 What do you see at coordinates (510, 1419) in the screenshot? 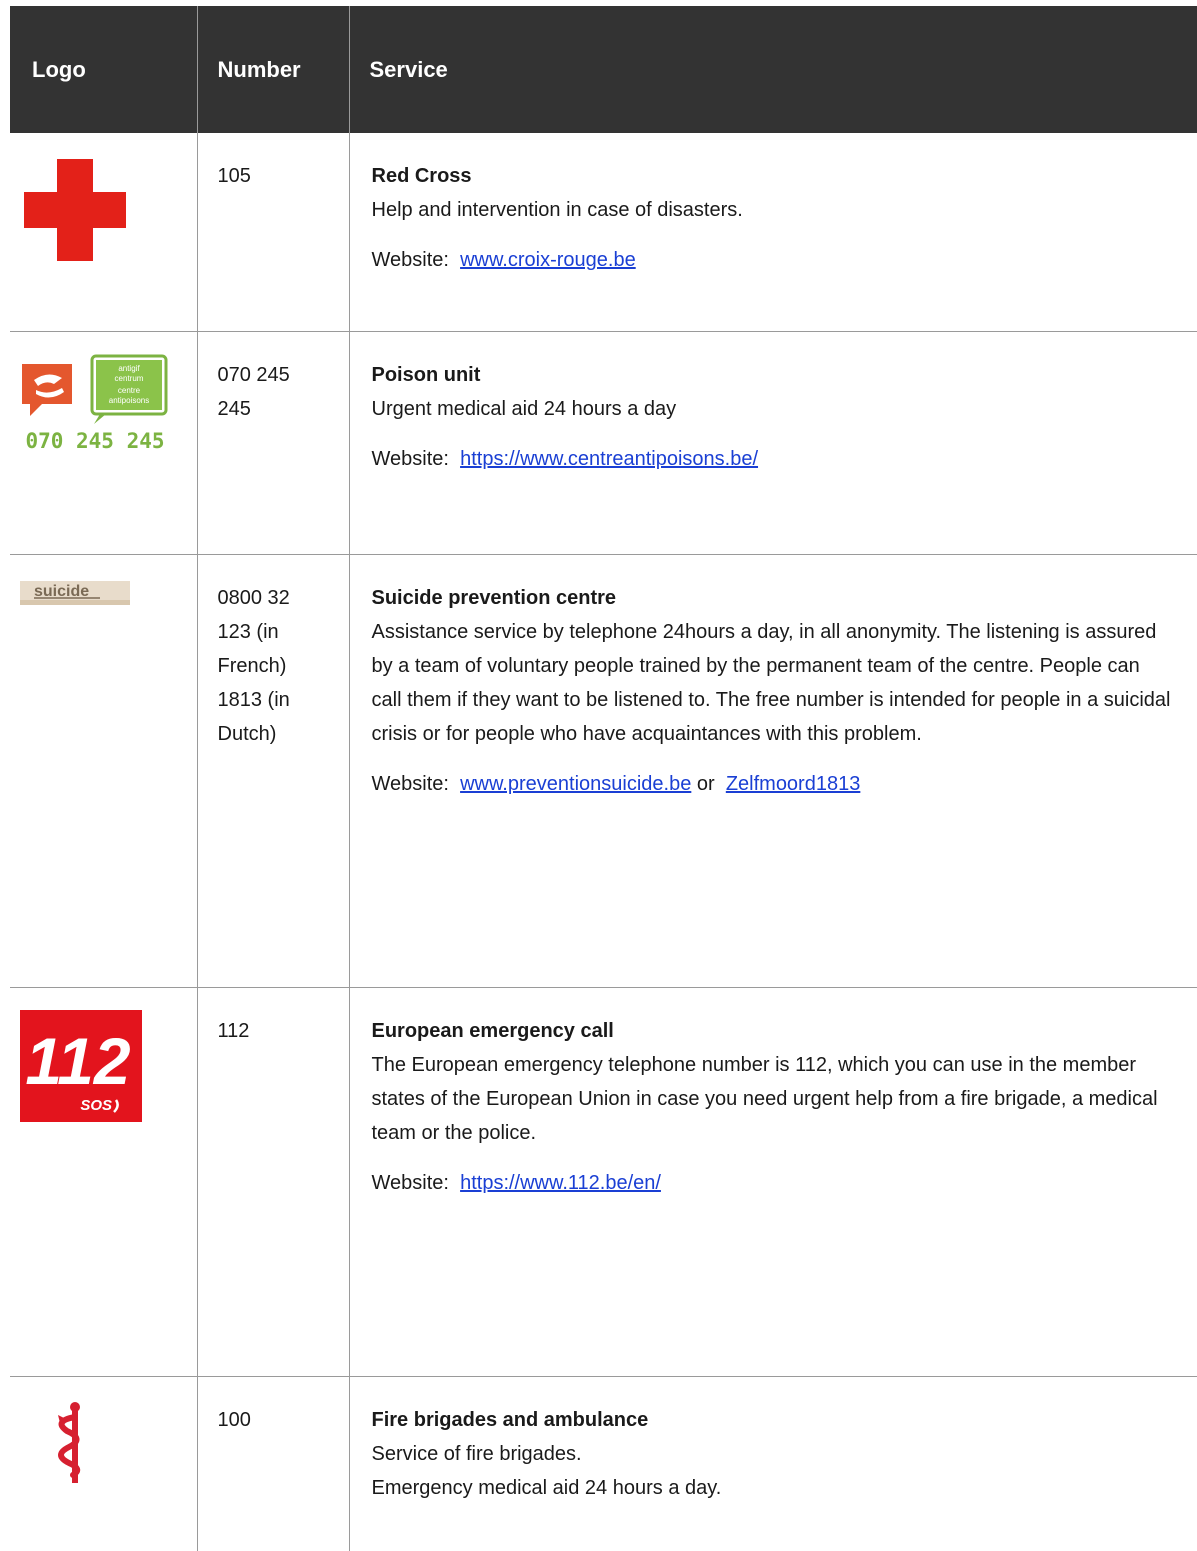
I see `service-title: Fire brigades and ambulance` at bounding box center [510, 1419].